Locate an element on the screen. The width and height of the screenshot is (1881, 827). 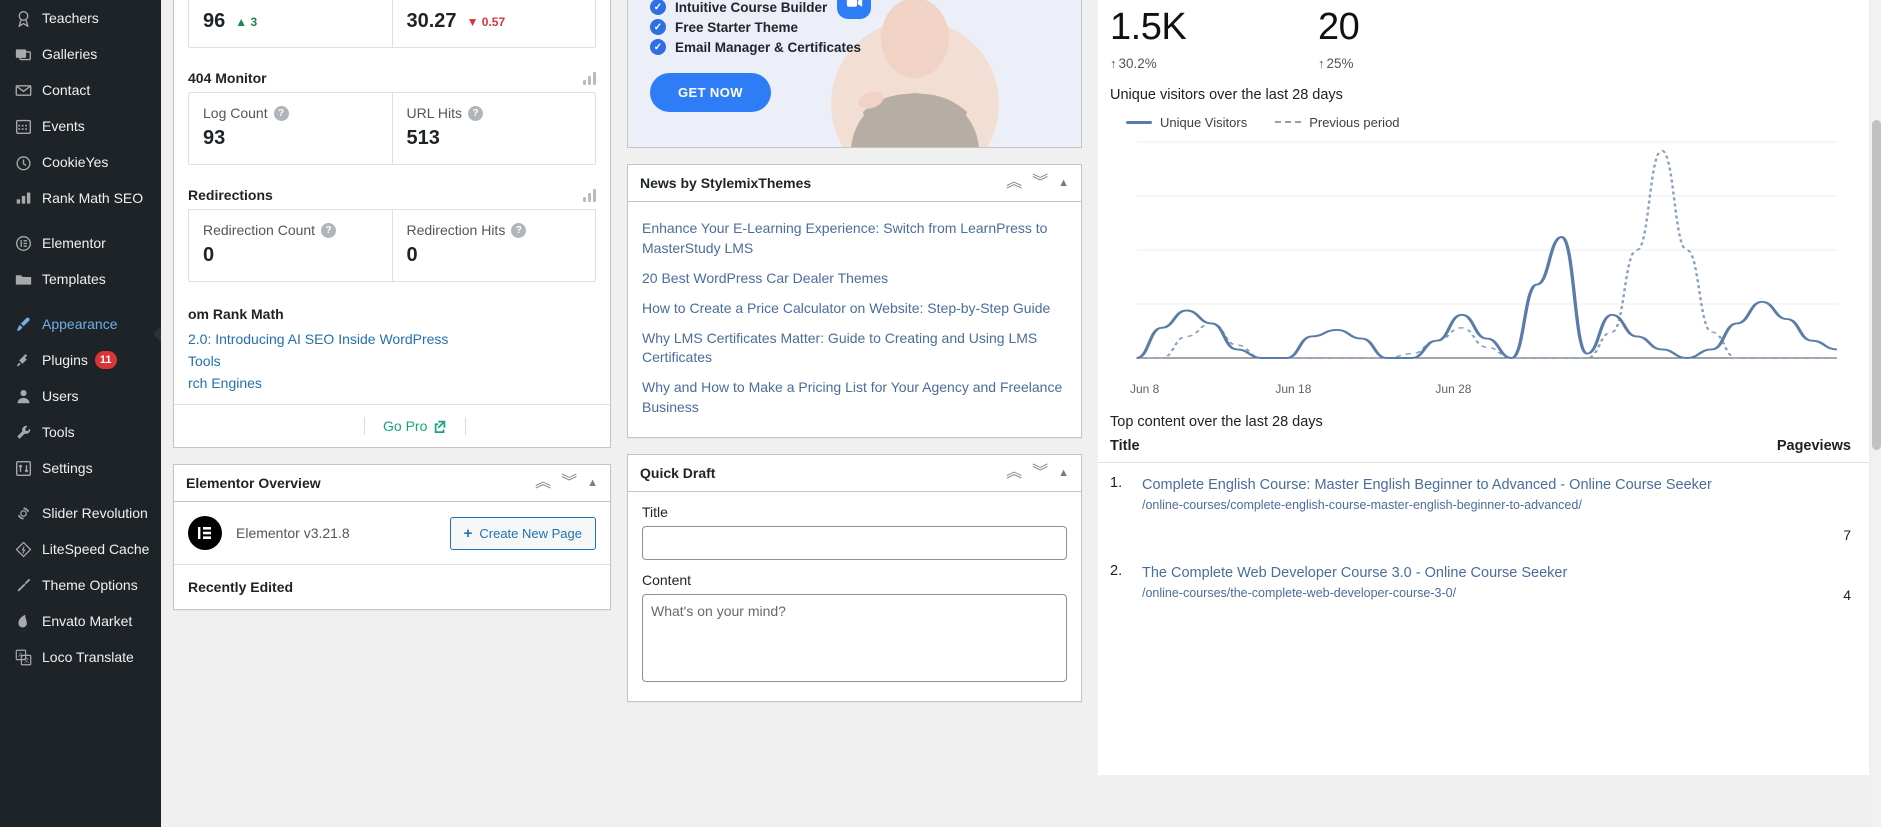
svg-text: 文 is located at coordinates (26, 660).